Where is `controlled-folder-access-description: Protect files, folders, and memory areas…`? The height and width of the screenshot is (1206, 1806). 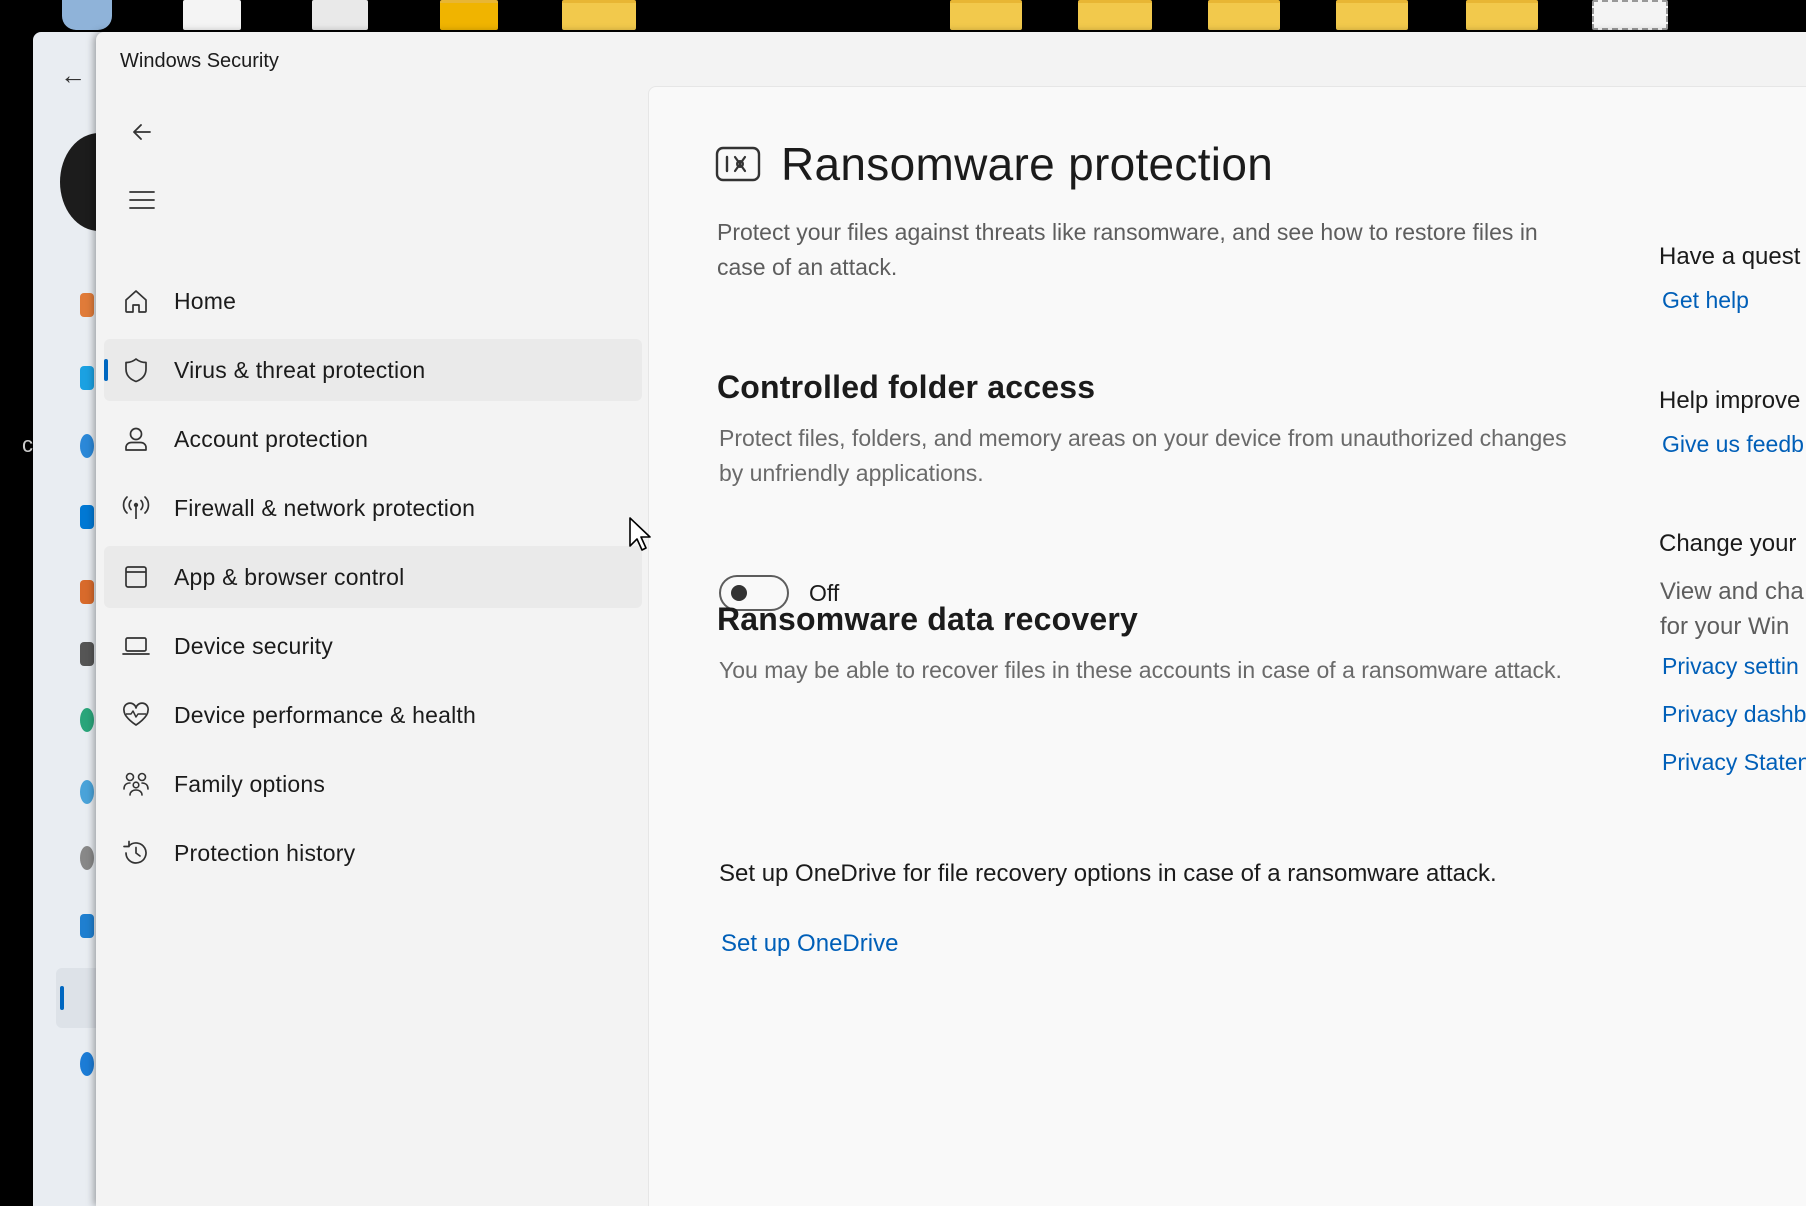
controlled-folder-access-description: Protect files, folders, and memory areas… is located at coordinates (1143, 455).